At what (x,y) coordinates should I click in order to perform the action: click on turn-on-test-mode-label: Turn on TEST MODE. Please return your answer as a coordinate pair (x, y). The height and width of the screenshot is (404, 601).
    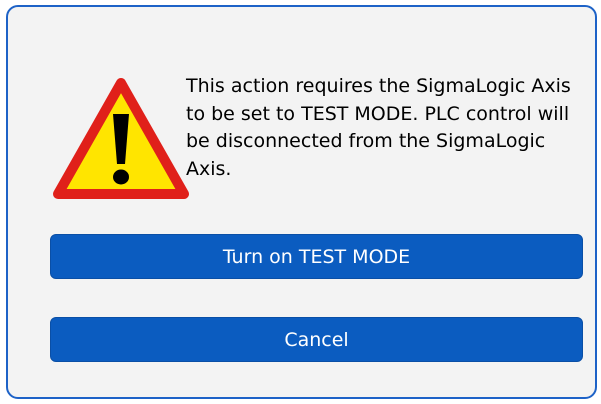
    Looking at the image, I should click on (316, 256).